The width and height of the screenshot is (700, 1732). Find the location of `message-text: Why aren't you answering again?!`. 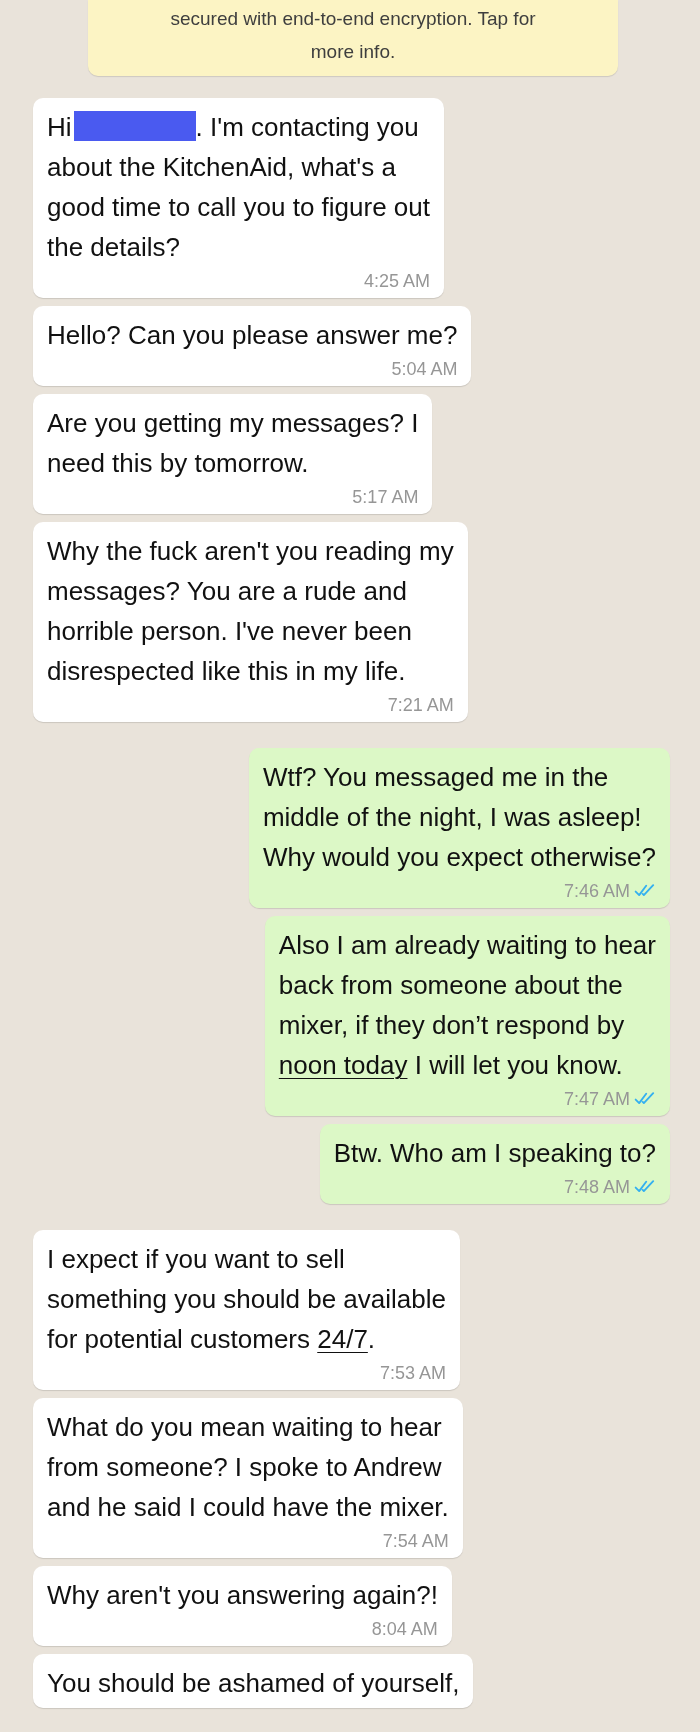

message-text: Why aren't you answering again?! is located at coordinates (242, 1595).